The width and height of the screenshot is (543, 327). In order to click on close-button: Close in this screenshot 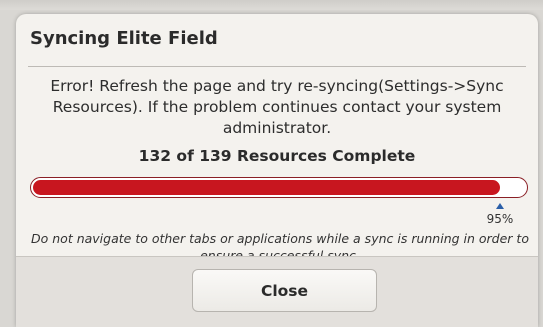, I will do `click(284, 290)`.